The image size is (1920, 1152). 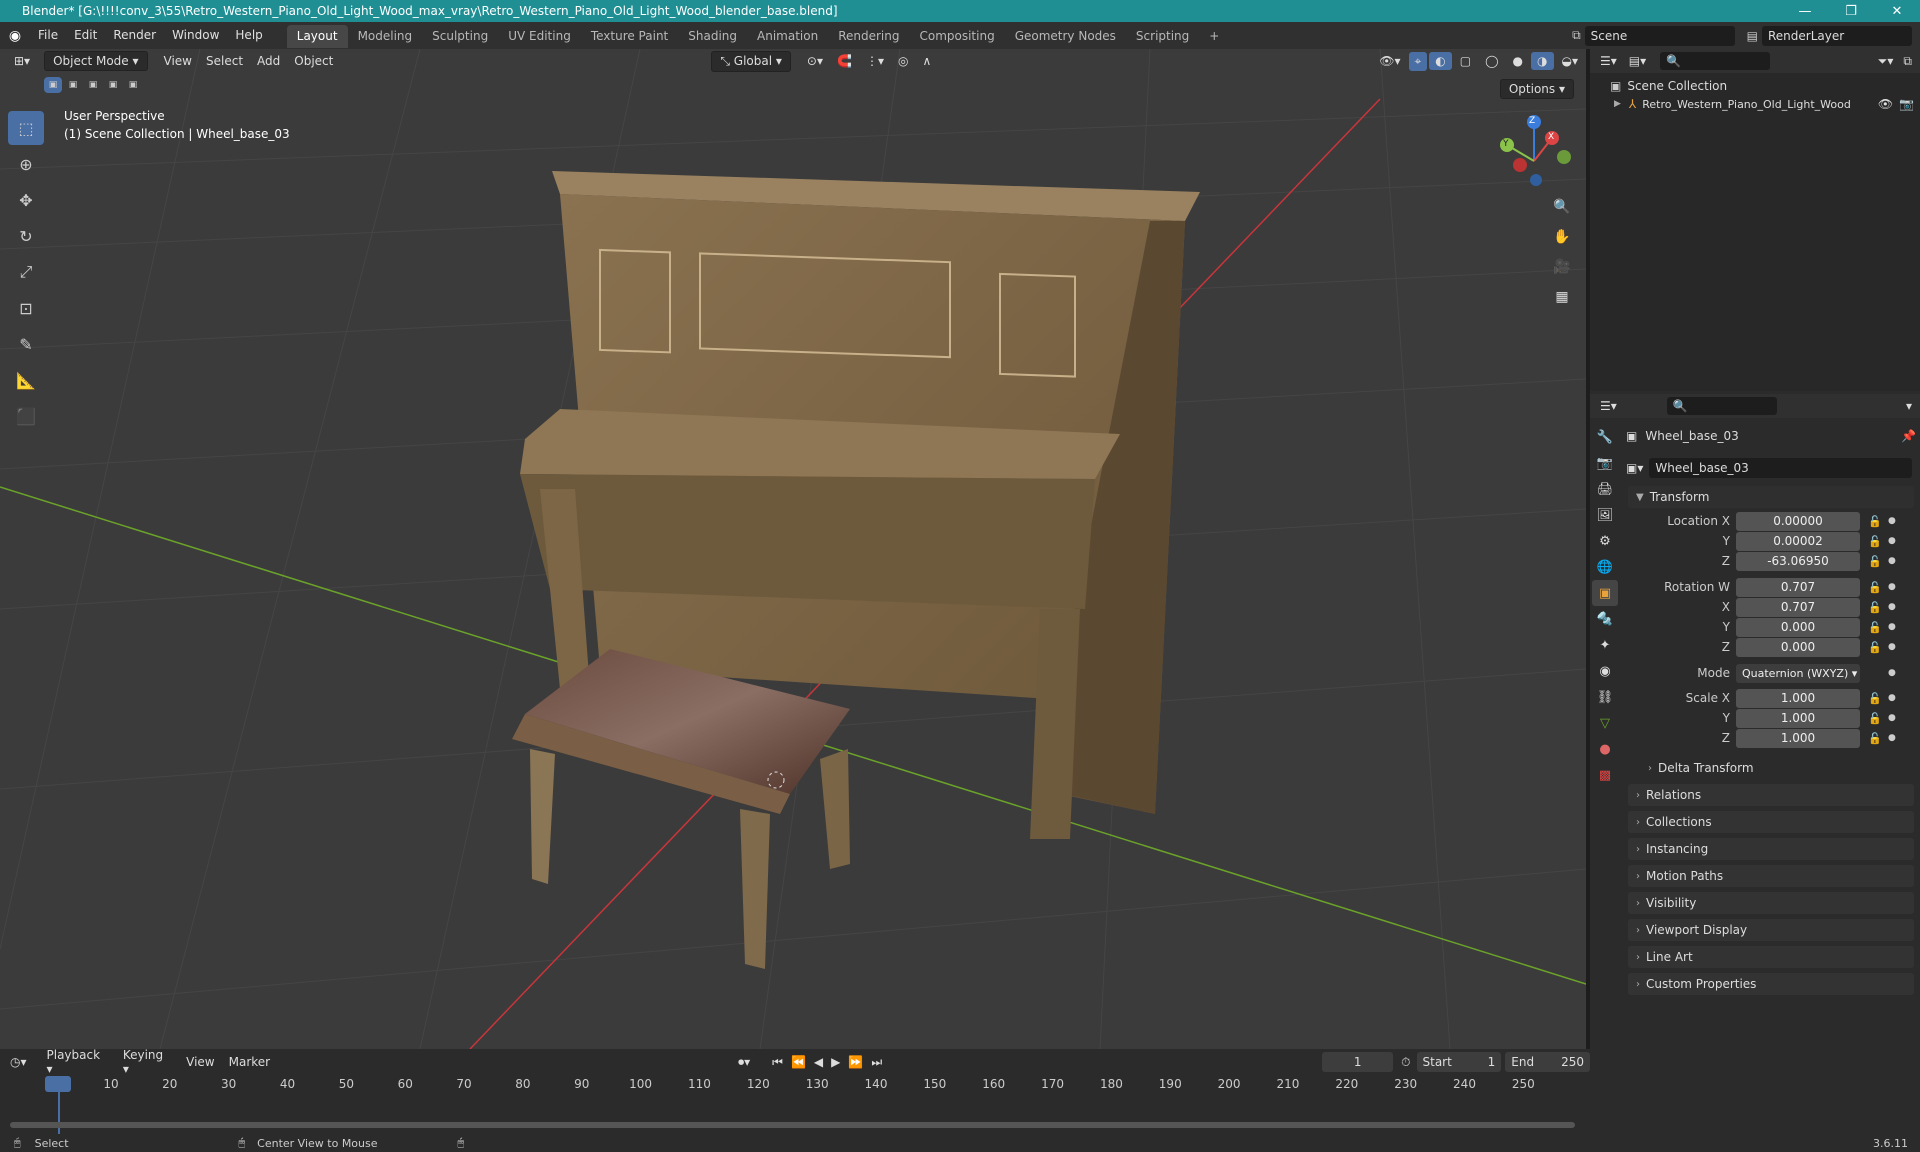 What do you see at coordinates (1798, 673) in the screenshot?
I see `rotation-mode-dropdown: Quaternion (WXYZ) ▾` at bounding box center [1798, 673].